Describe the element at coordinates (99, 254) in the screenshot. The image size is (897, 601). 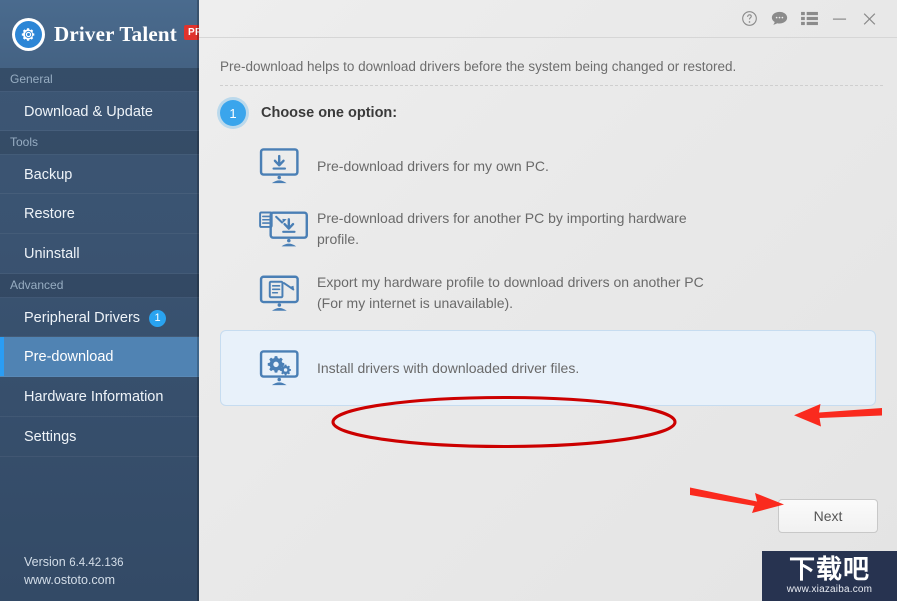
I see `sidebar-item-uninstall: Uninstall` at that location.